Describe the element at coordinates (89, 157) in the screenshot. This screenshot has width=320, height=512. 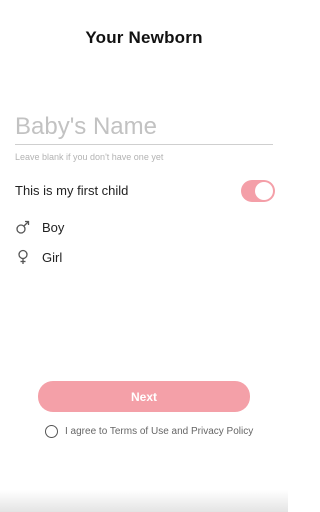
I see `baby-name-hint: Leave blank if you don't have one yet` at that location.